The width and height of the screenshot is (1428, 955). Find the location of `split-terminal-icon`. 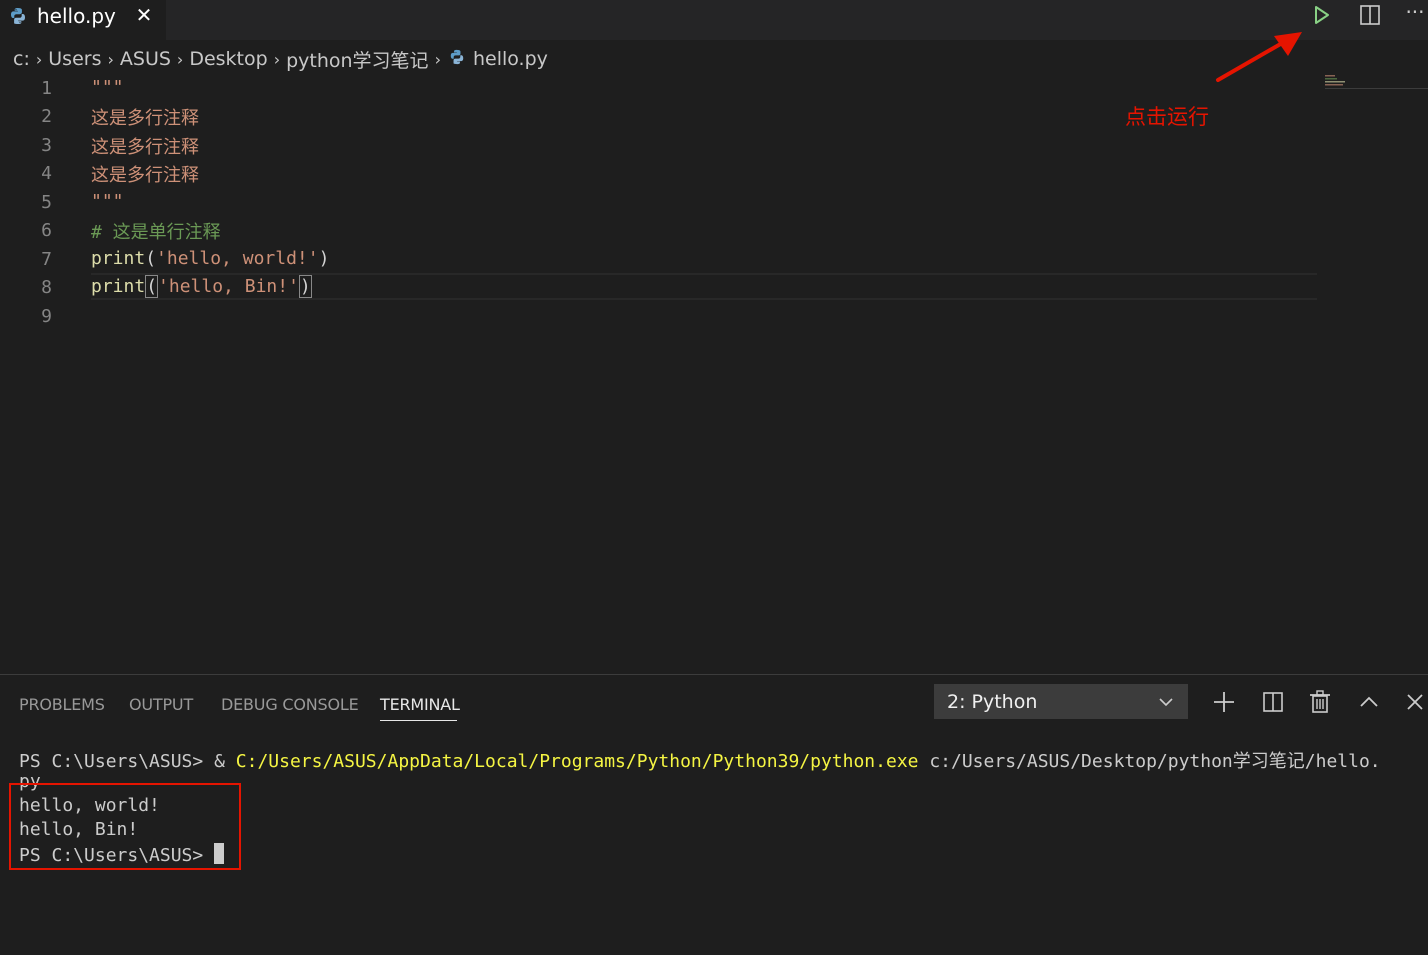

split-terminal-icon is located at coordinates (1273, 702).